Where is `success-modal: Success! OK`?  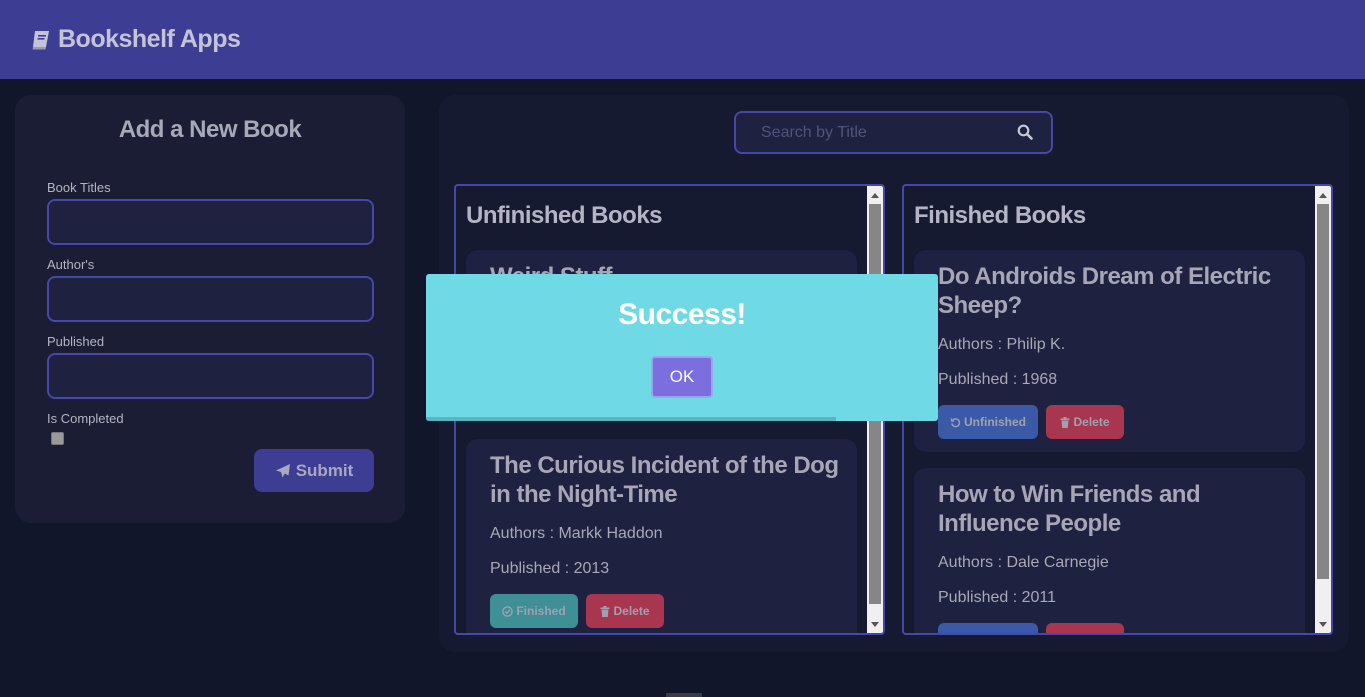
success-modal: Success! OK is located at coordinates (682, 347).